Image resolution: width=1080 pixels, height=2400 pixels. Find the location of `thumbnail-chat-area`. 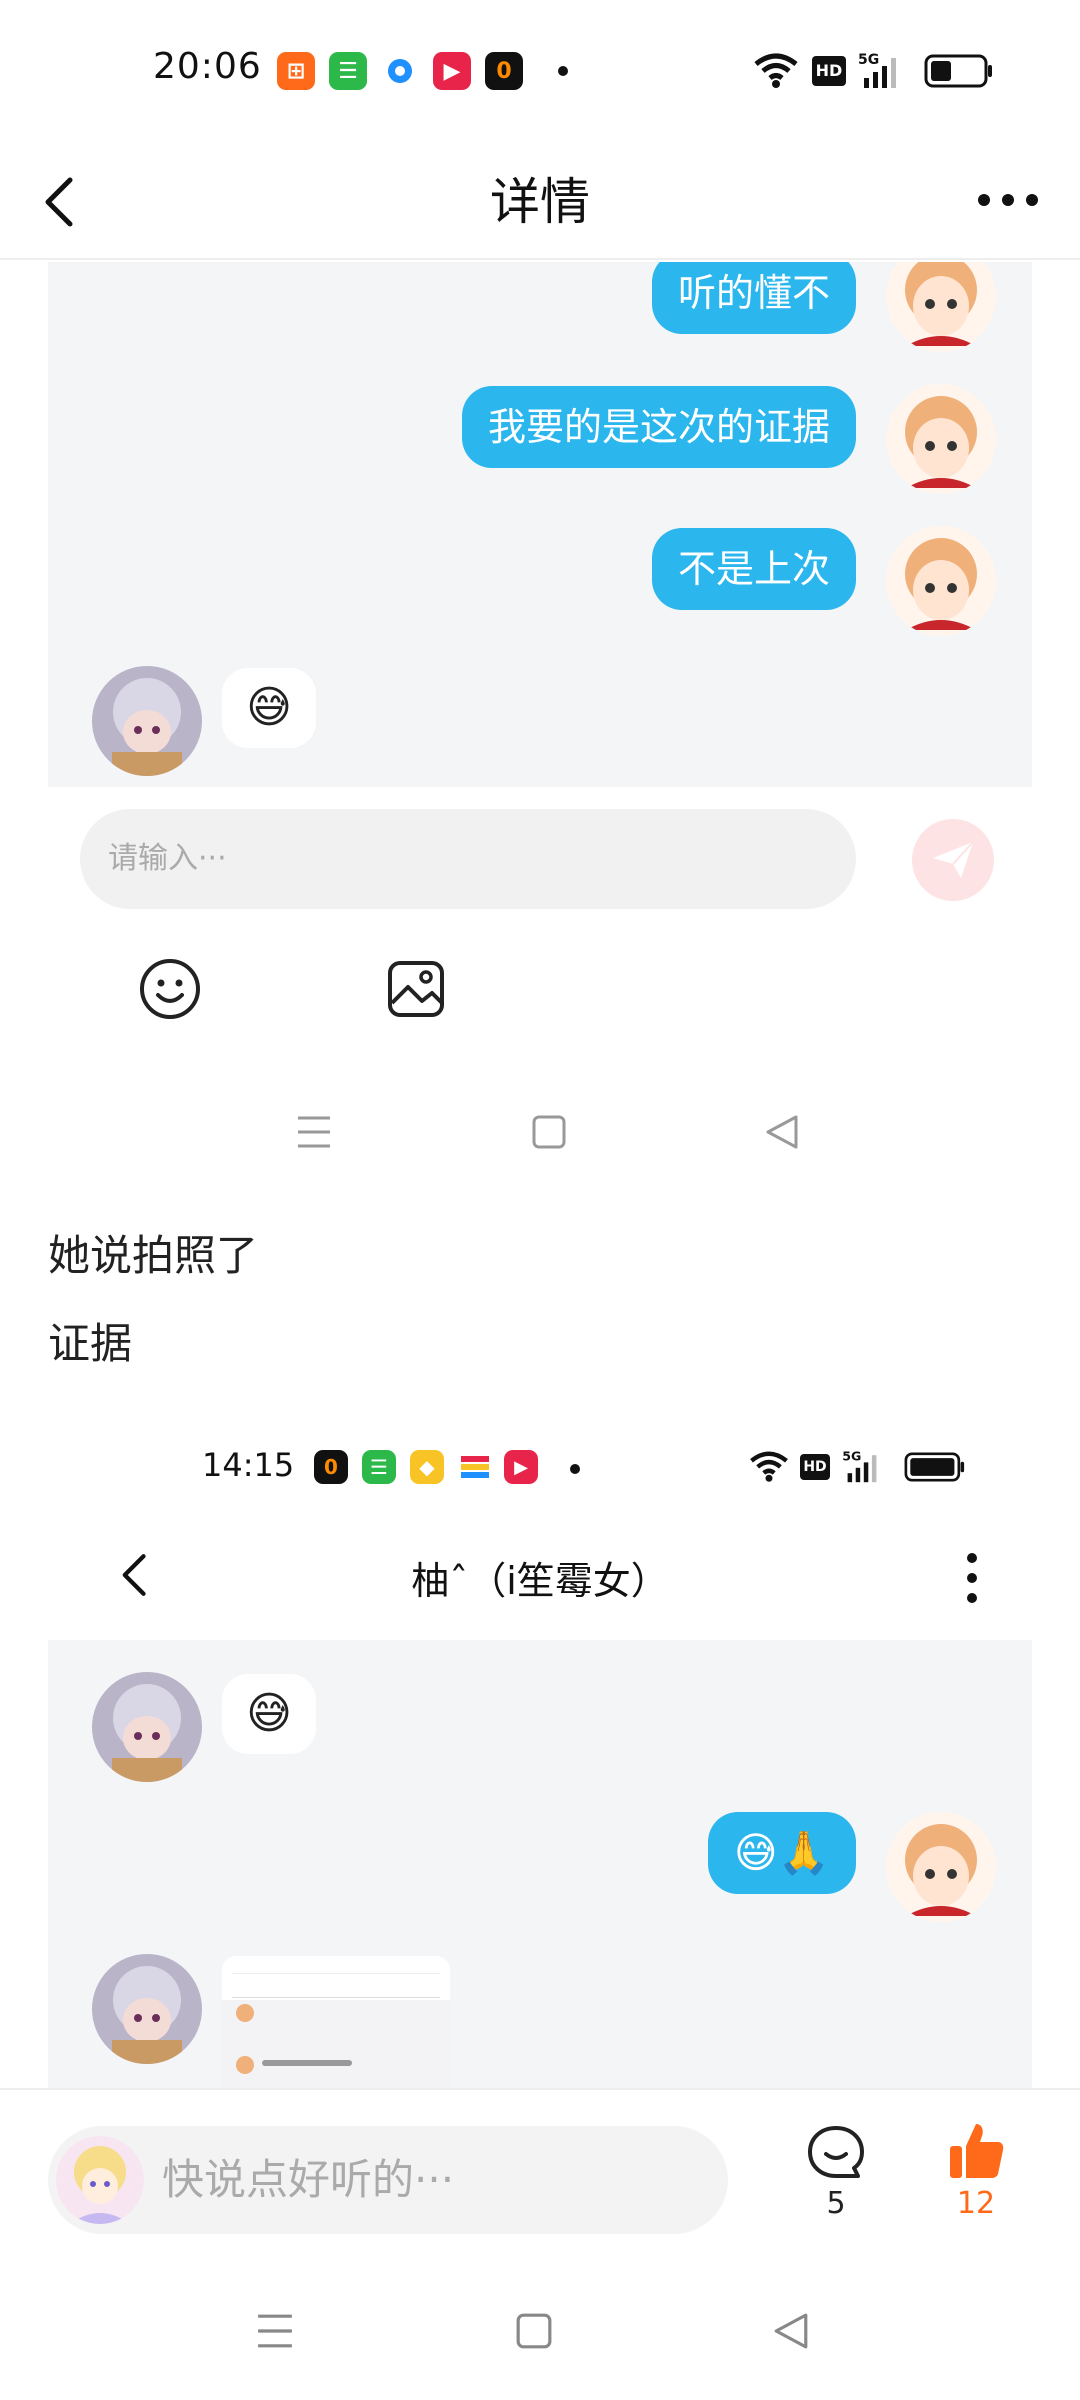

thumbnail-chat-area is located at coordinates (336, 2044).